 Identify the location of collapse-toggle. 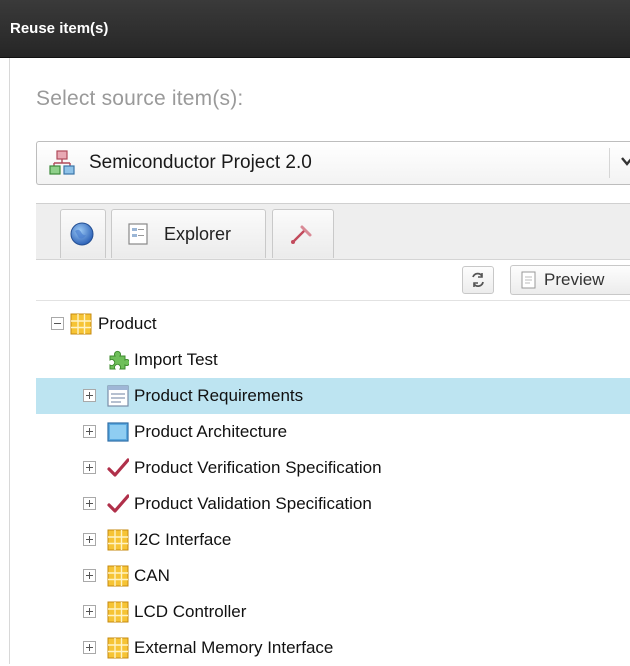
(57, 323).